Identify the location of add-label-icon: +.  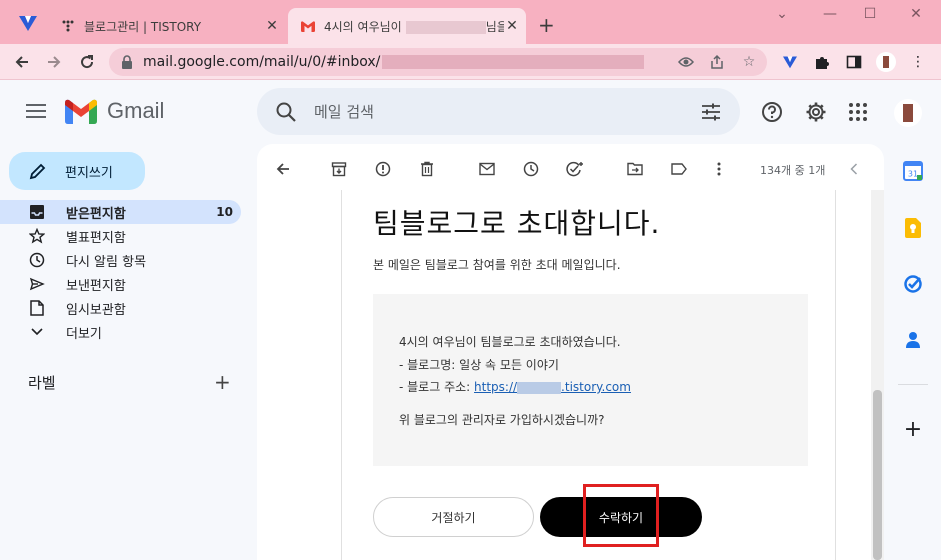
(222, 382).